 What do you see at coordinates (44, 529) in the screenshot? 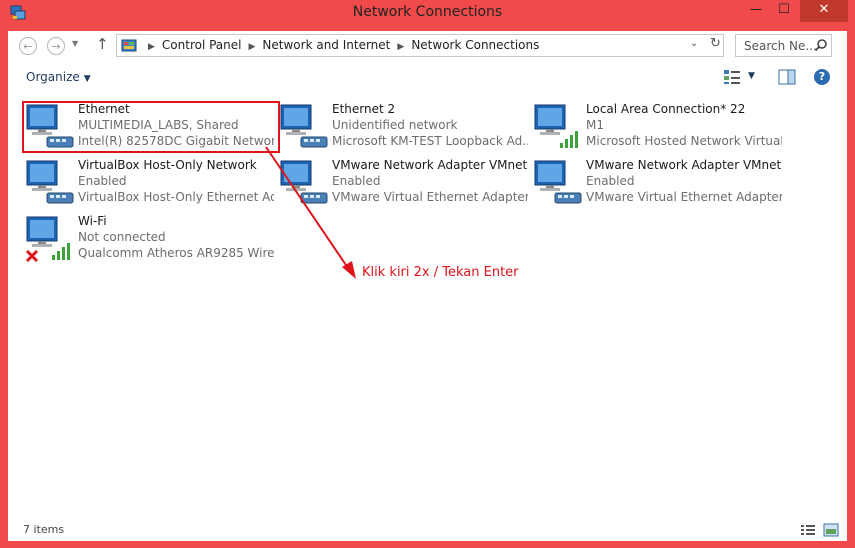
I see `item-count: 7 items` at bounding box center [44, 529].